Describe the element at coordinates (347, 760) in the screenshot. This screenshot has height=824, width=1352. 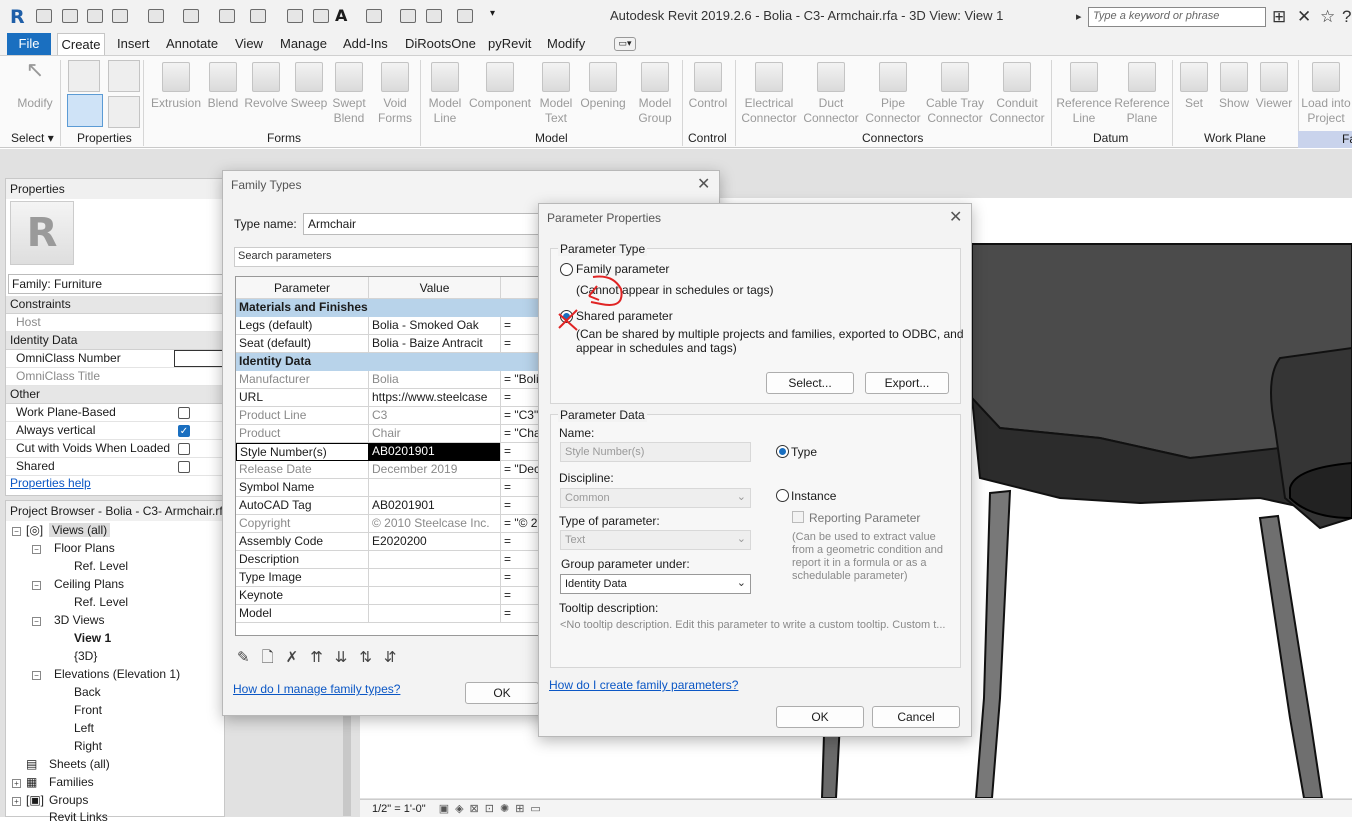
I see `splitter-scrollbar` at that location.